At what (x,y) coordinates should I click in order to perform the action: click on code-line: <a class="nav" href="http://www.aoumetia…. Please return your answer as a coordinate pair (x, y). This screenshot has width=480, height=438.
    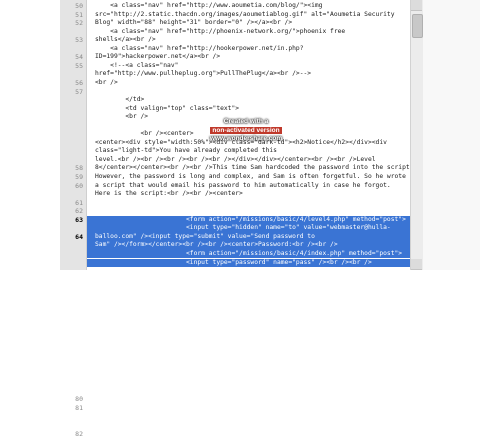
    Looking at the image, I should click on (208, 6).